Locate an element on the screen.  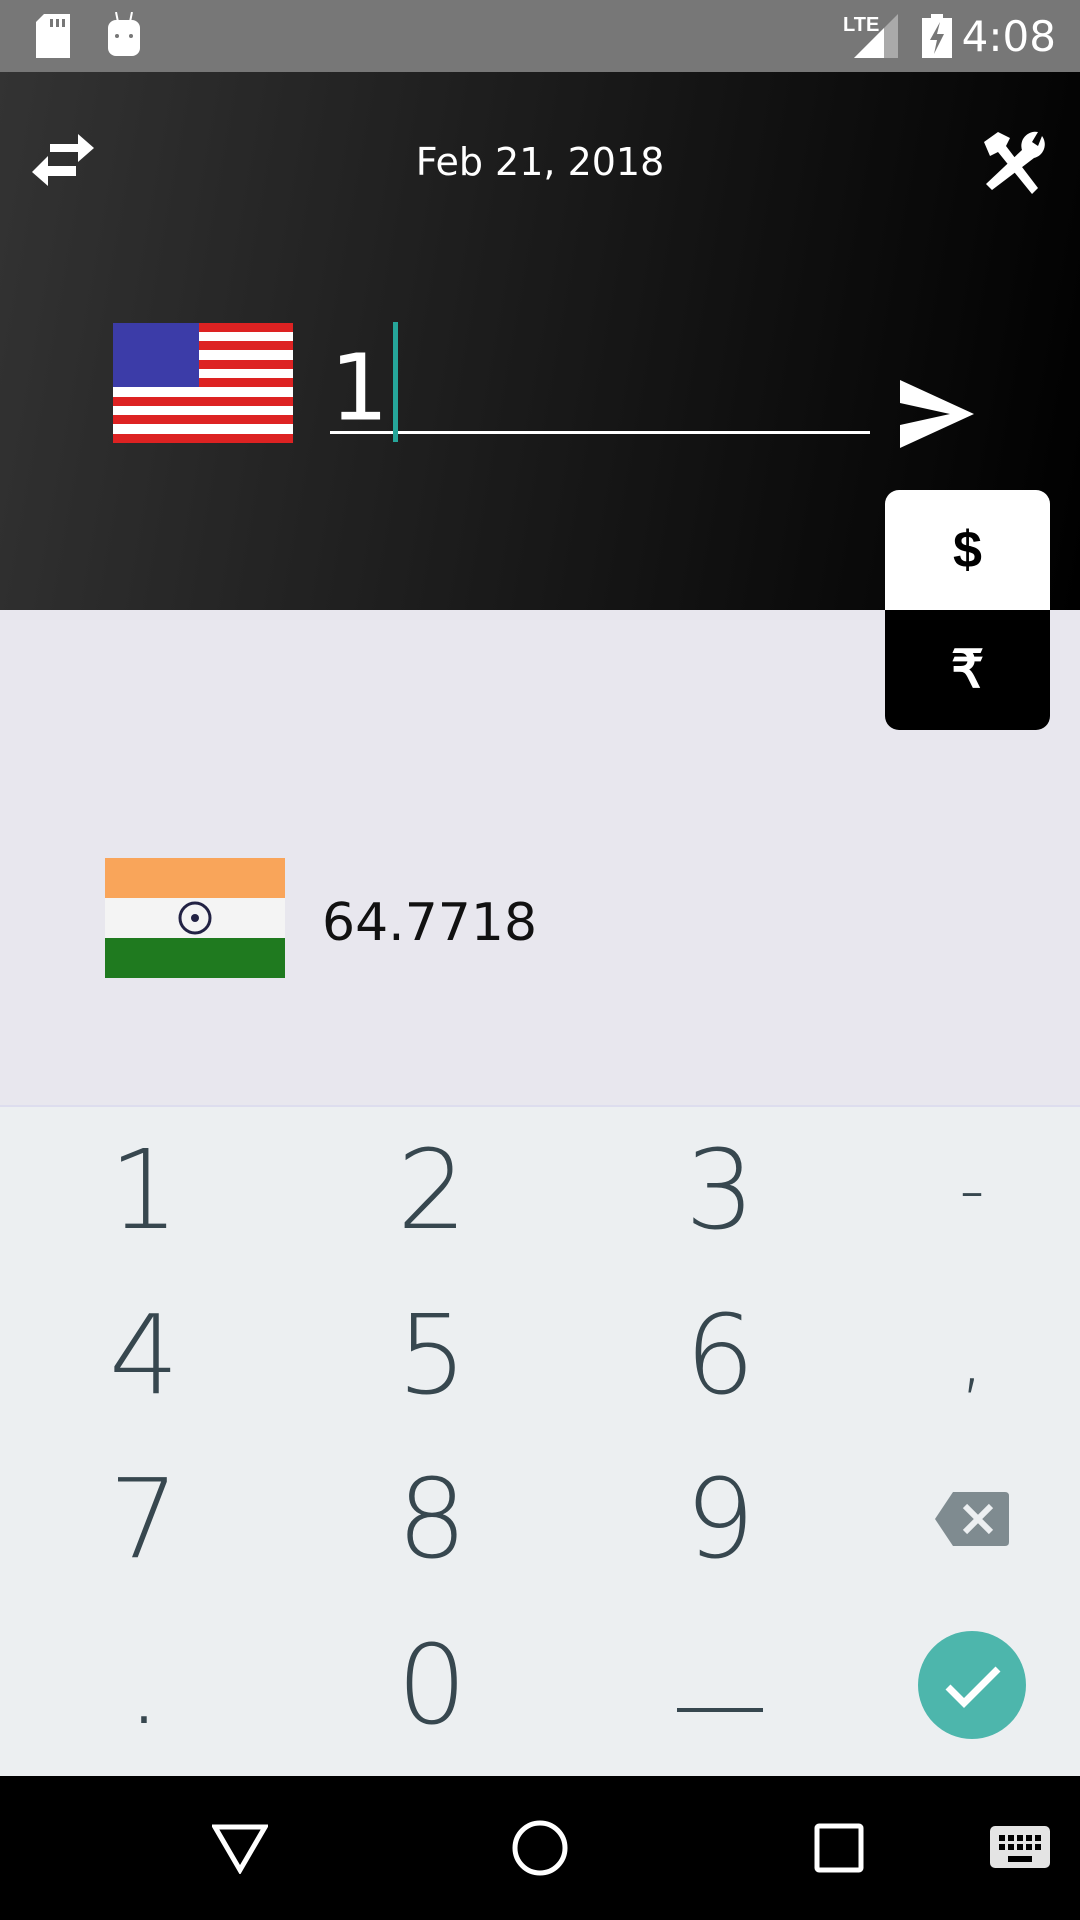
back-icon is located at coordinates (240, 1849).